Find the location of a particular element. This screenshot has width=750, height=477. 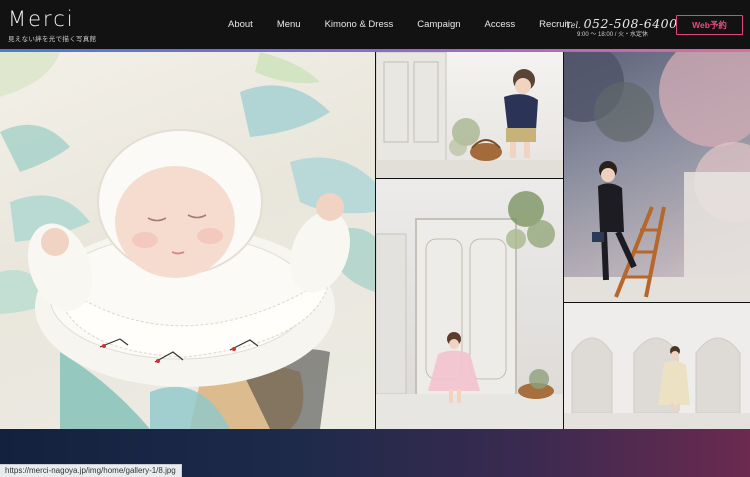

nav-kimono-dress: Kimono & Dress is located at coordinates (359, 24).